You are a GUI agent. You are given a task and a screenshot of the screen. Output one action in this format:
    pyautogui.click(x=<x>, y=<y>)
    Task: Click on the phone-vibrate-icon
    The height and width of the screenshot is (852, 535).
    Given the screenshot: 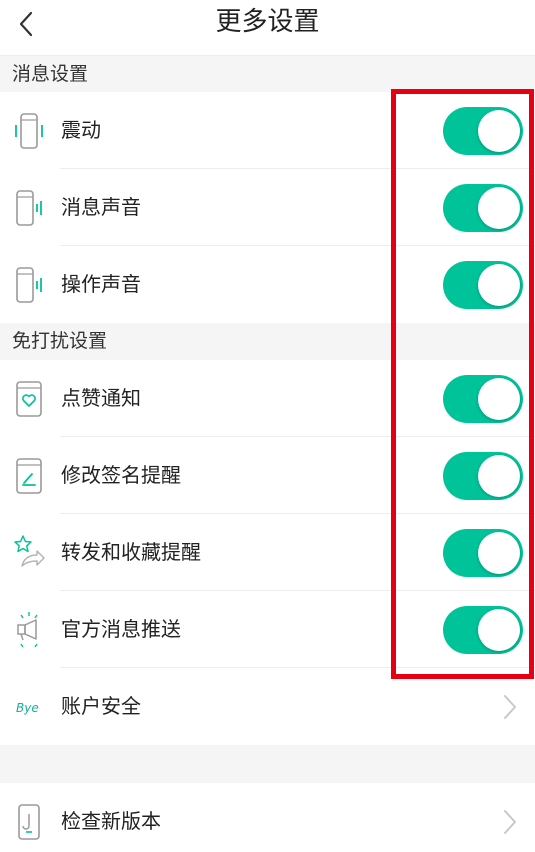 What is the action you would take?
    pyautogui.click(x=29, y=131)
    